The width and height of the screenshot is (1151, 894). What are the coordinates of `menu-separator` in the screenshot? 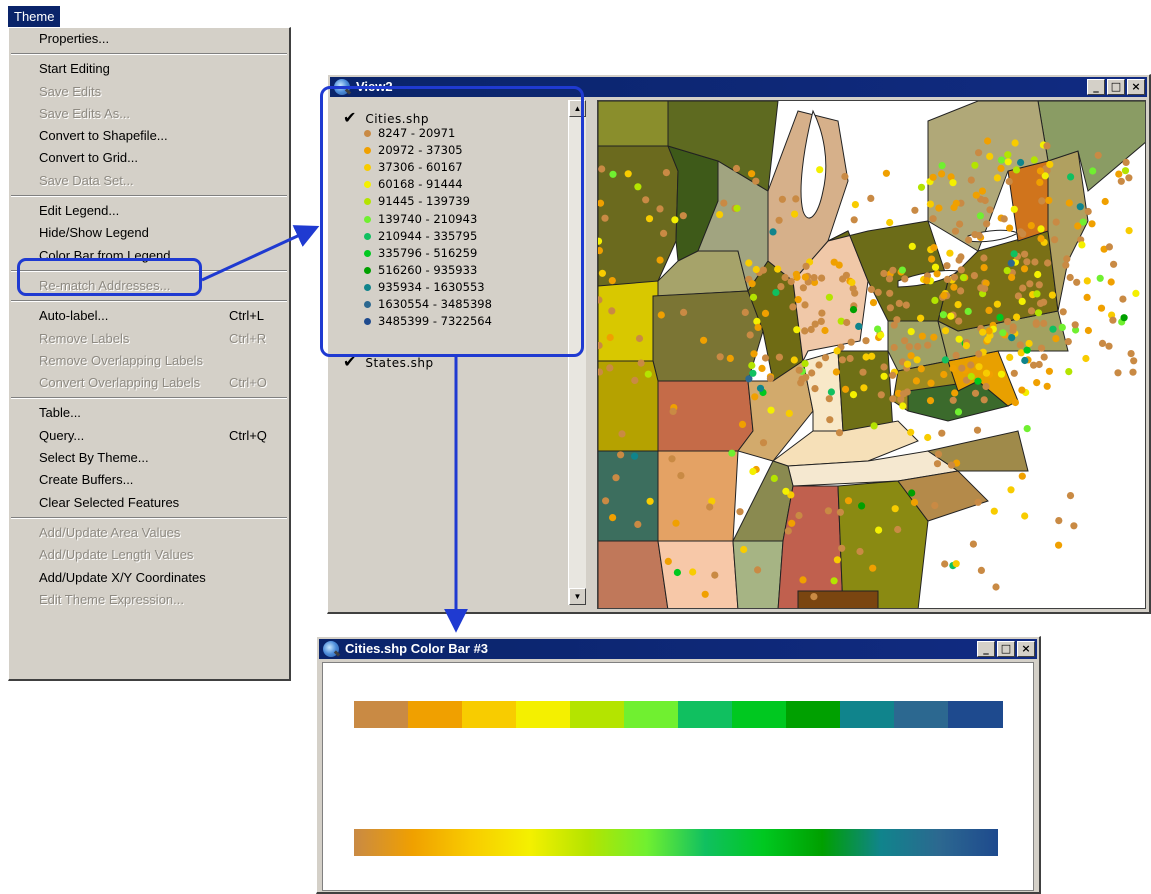 It's located at (149, 301).